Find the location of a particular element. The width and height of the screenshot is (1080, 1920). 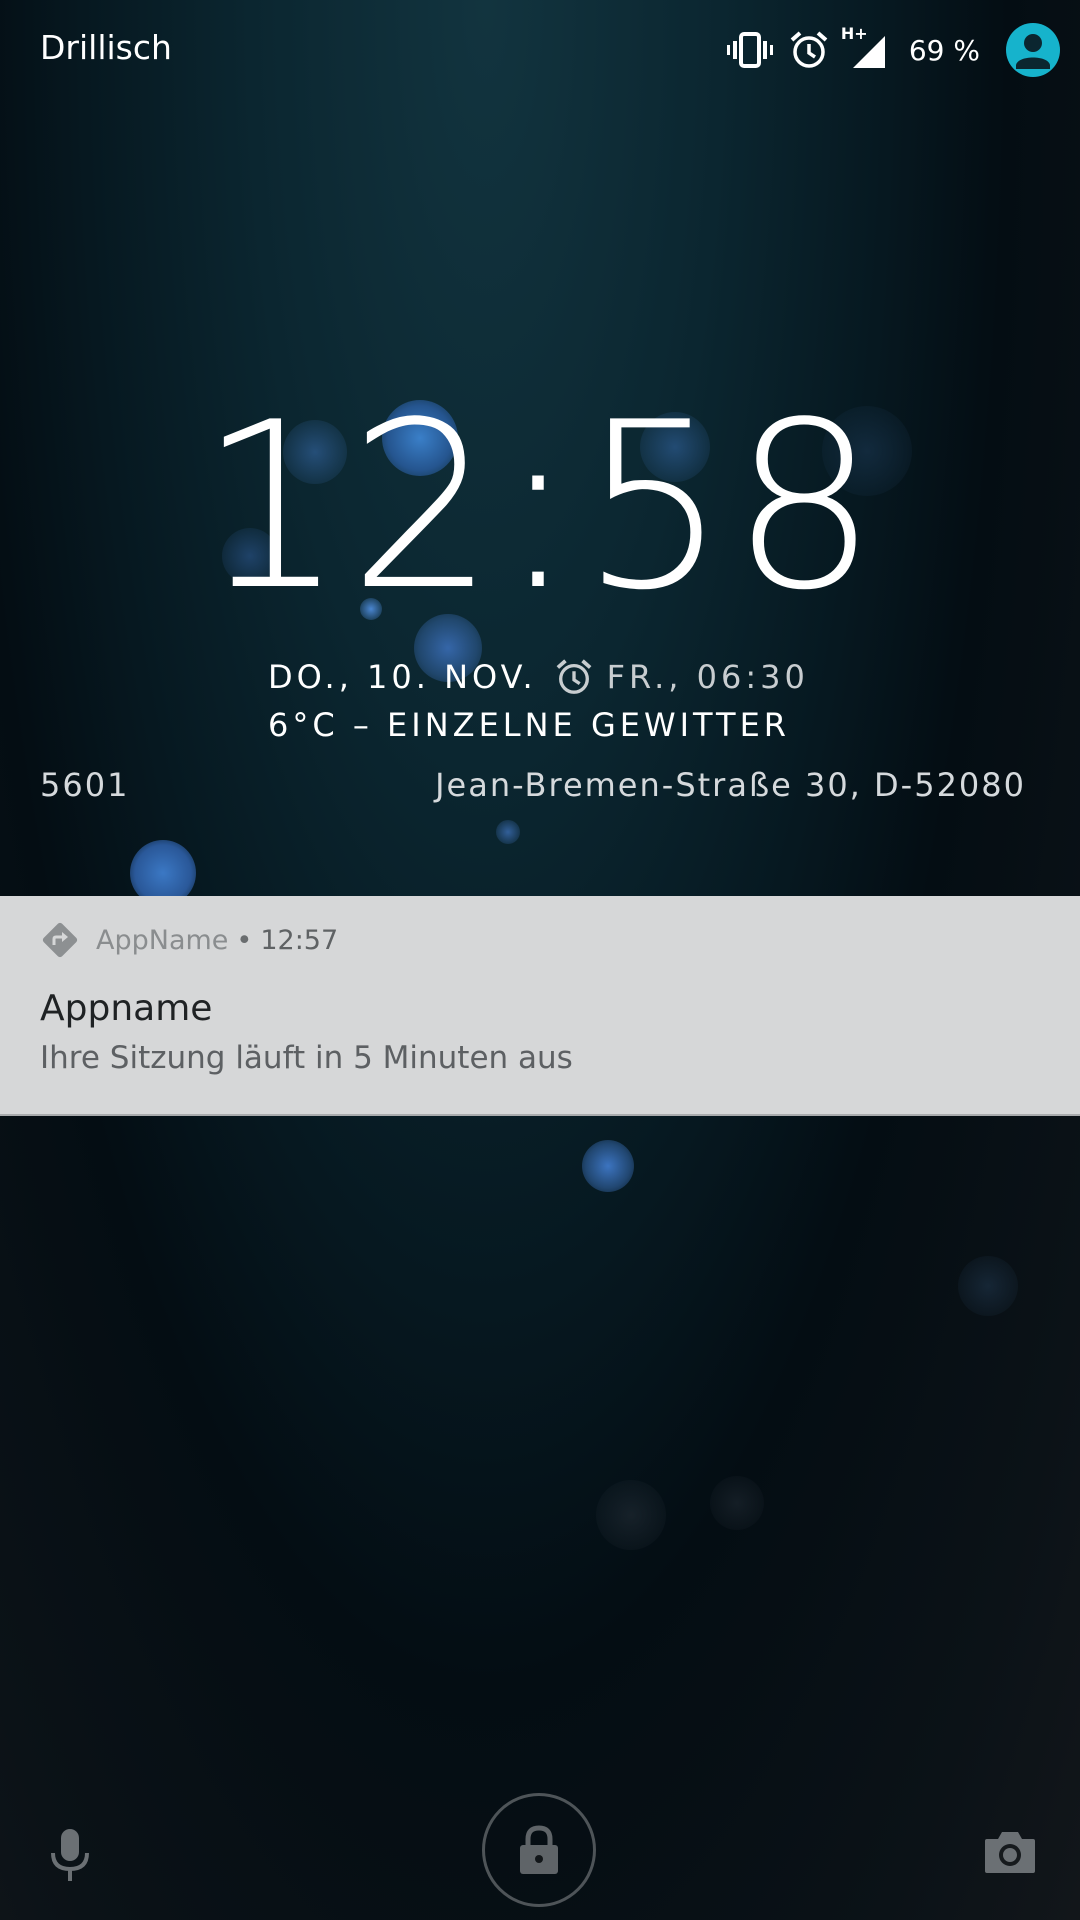

carrier-label: Drillisch is located at coordinates (106, 47).